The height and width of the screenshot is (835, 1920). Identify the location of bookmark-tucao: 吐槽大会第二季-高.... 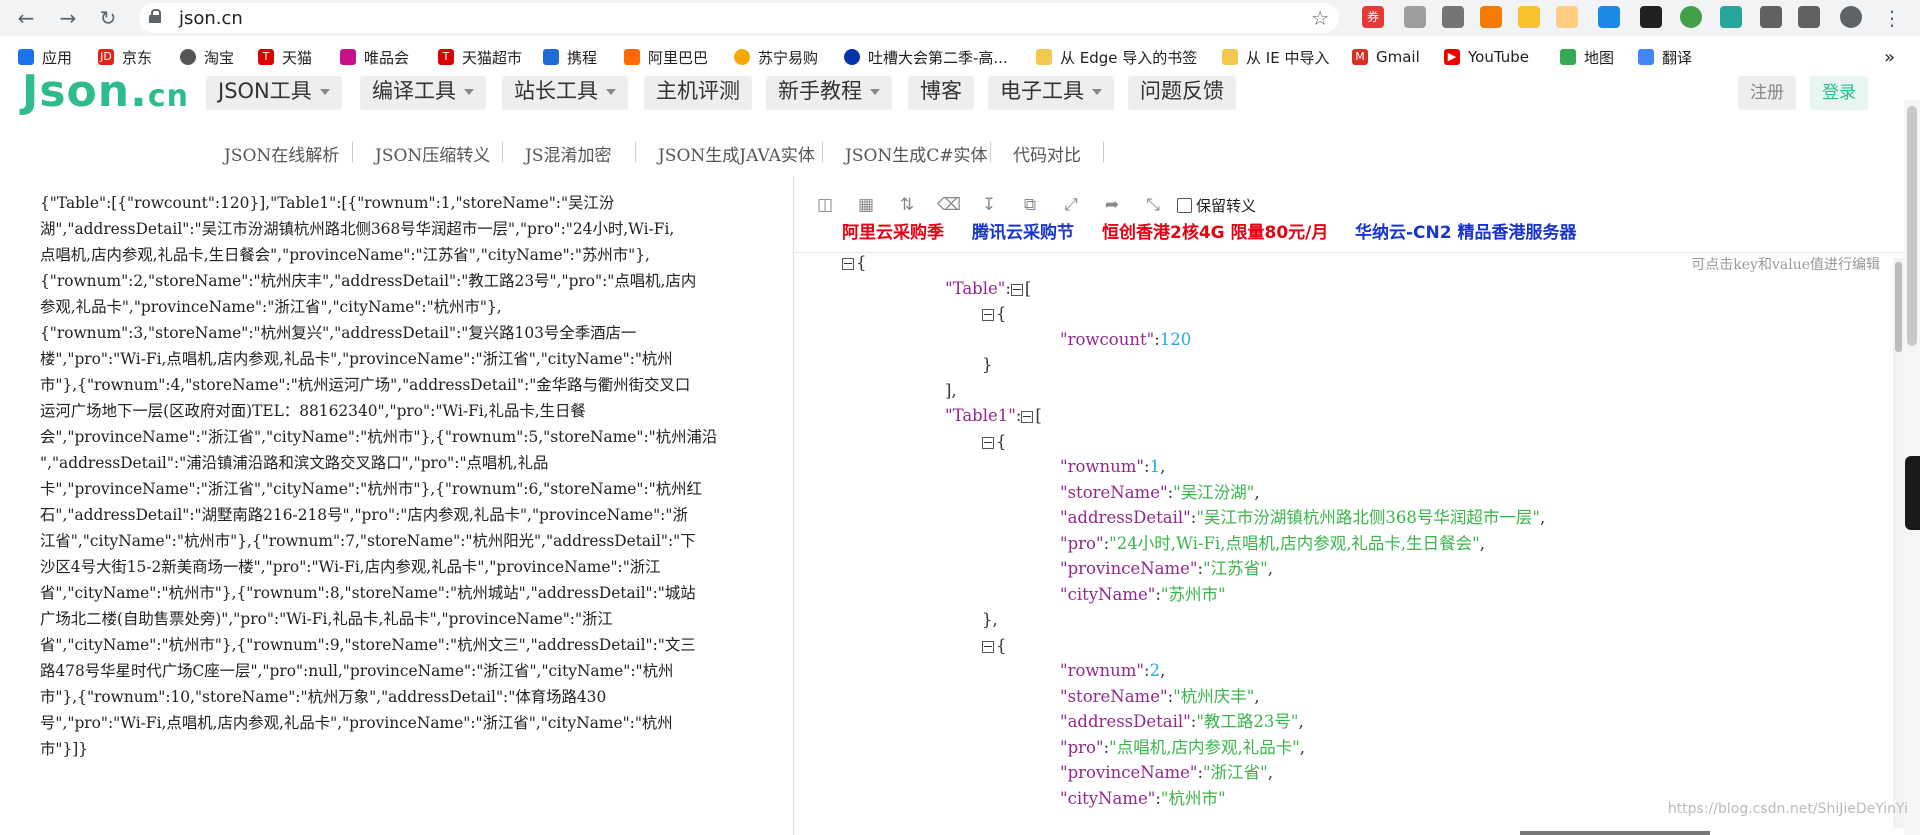
(926, 57).